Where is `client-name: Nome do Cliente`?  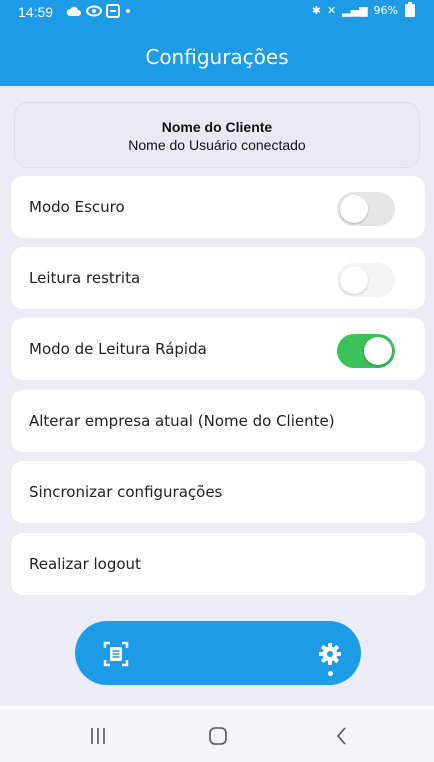 client-name: Nome do Cliente is located at coordinates (217, 127).